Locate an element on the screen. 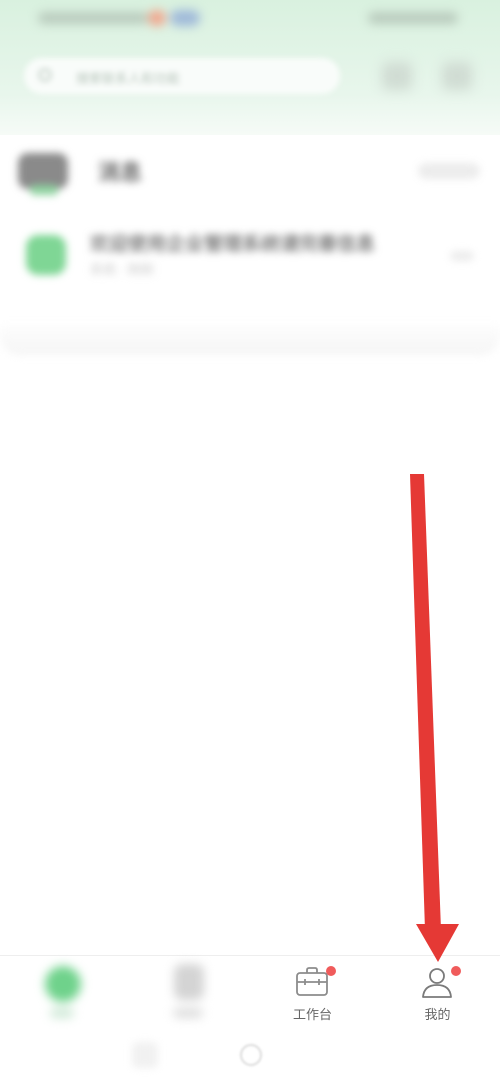  add-button is located at coordinates (457, 76).